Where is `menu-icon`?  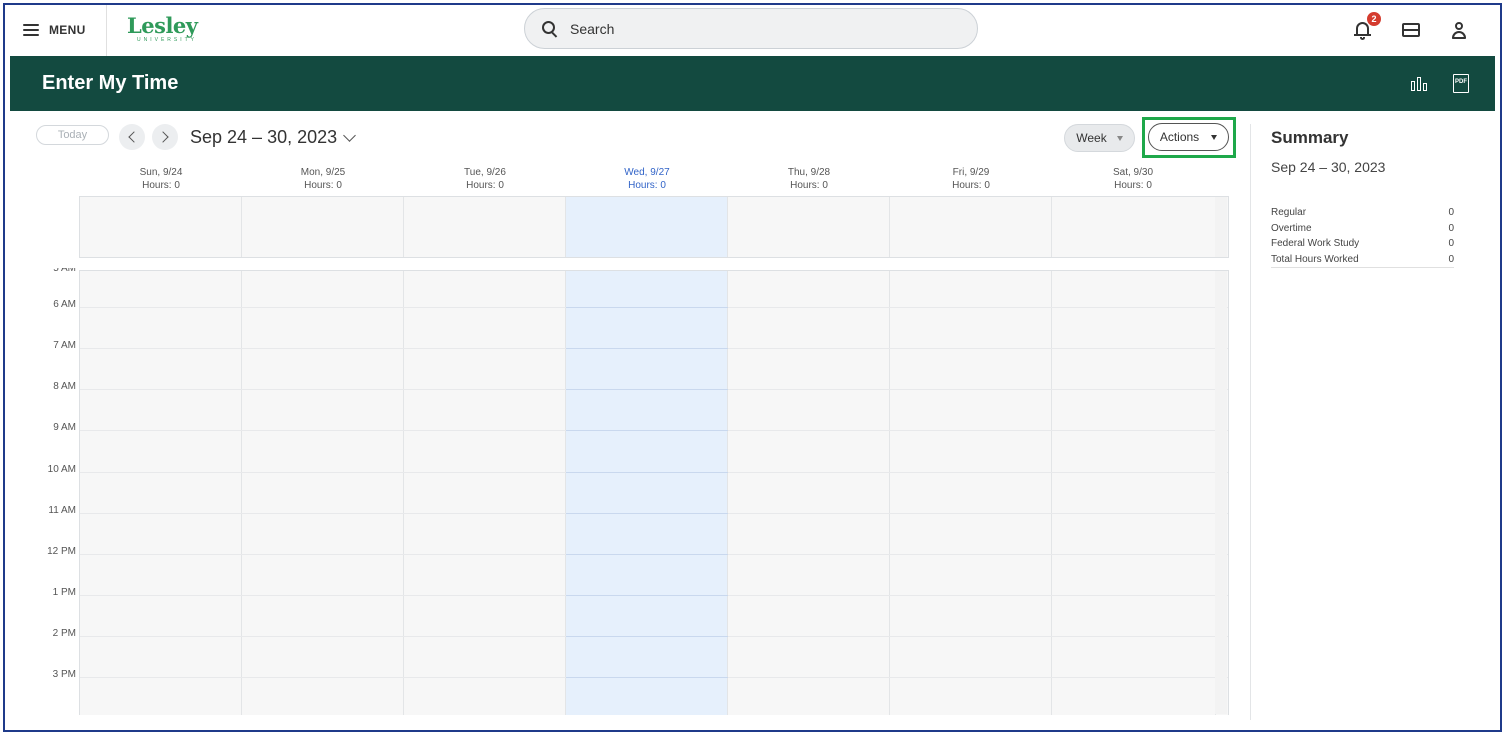
menu-icon is located at coordinates (31, 30).